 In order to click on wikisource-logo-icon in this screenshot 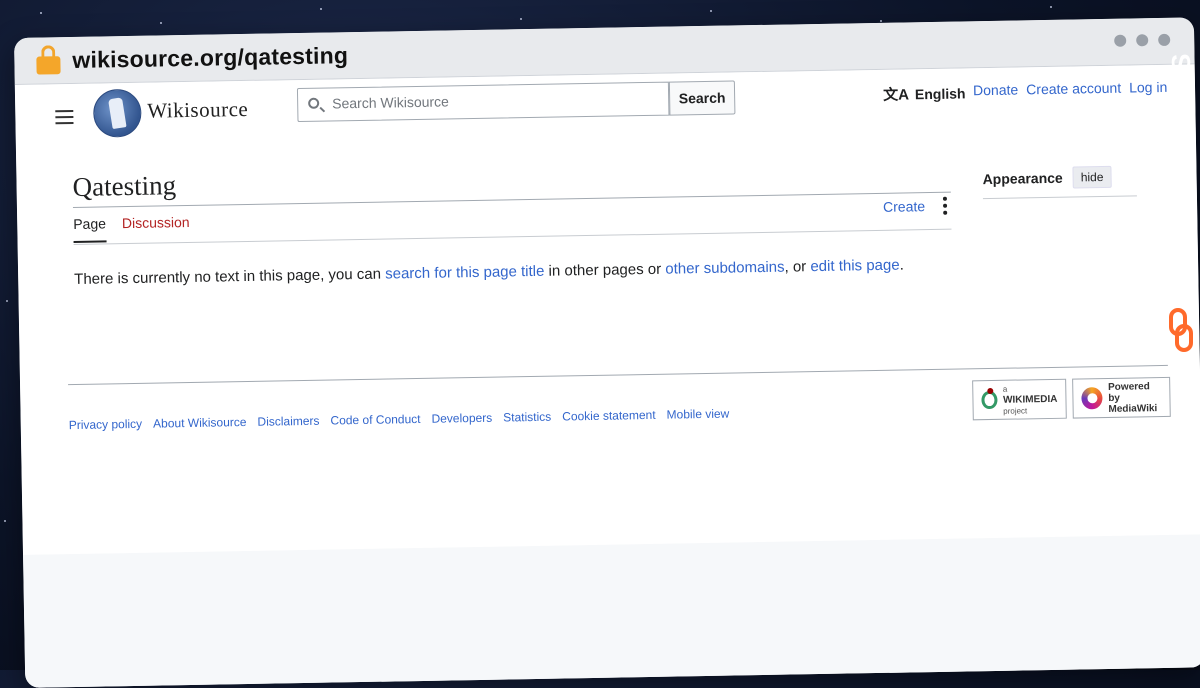, I will do `click(117, 113)`.